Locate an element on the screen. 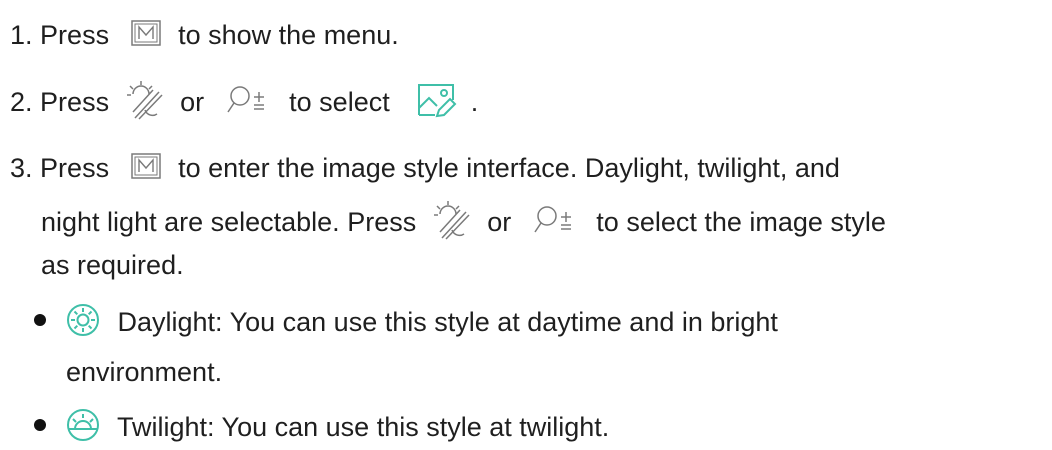 This screenshot has height=450, width=1052. daylight-icon is located at coordinates (83, 324).